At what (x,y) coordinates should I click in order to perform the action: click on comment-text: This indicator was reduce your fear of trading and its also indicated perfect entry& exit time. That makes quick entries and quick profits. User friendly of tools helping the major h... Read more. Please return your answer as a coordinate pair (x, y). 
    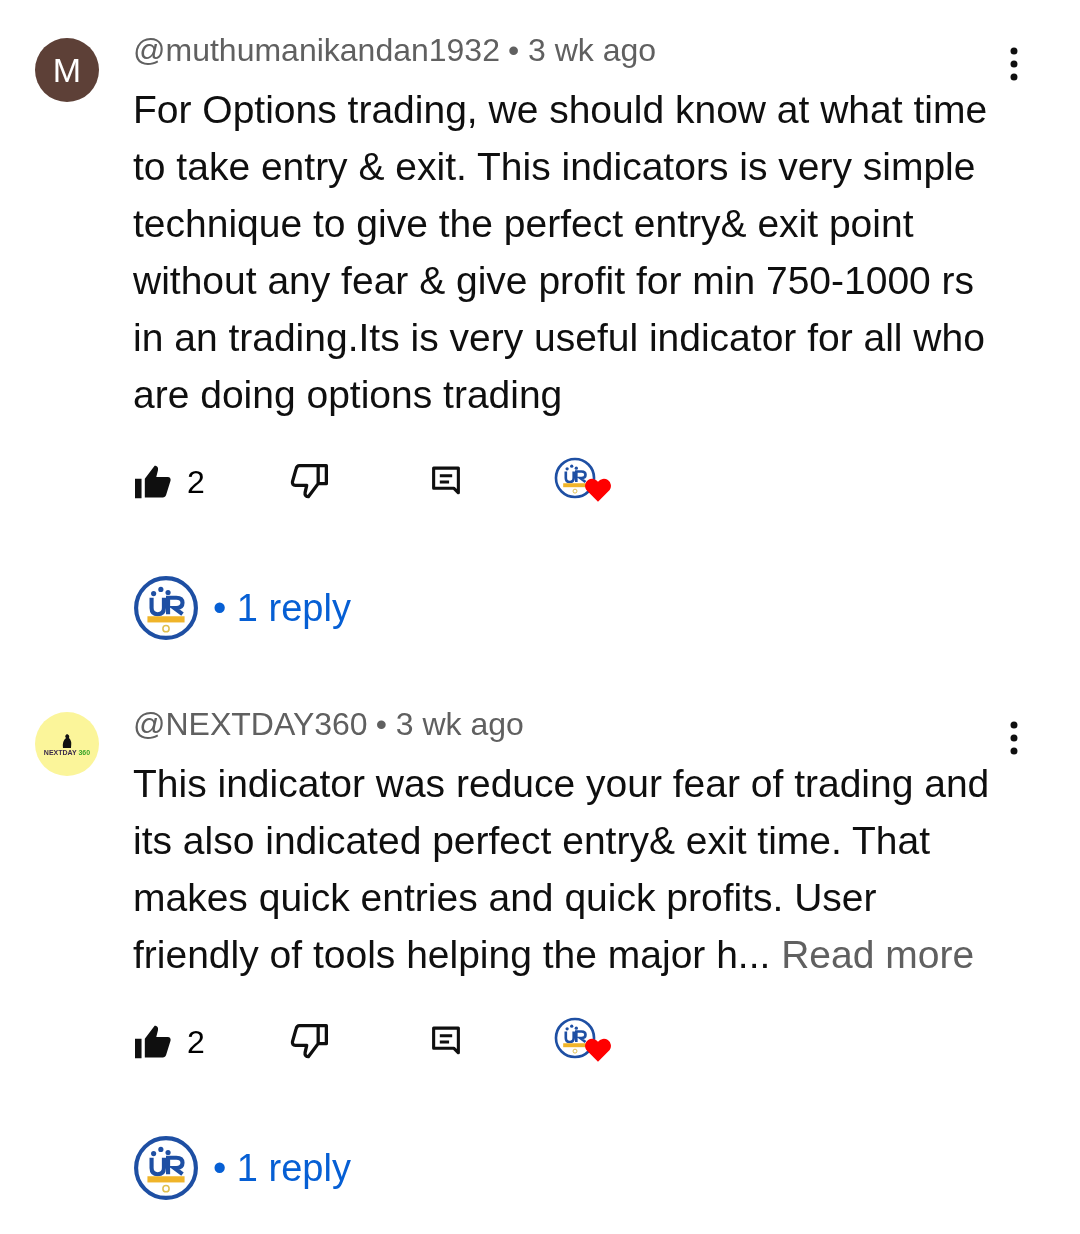
    Looking at the image, I should click on (562, 869).